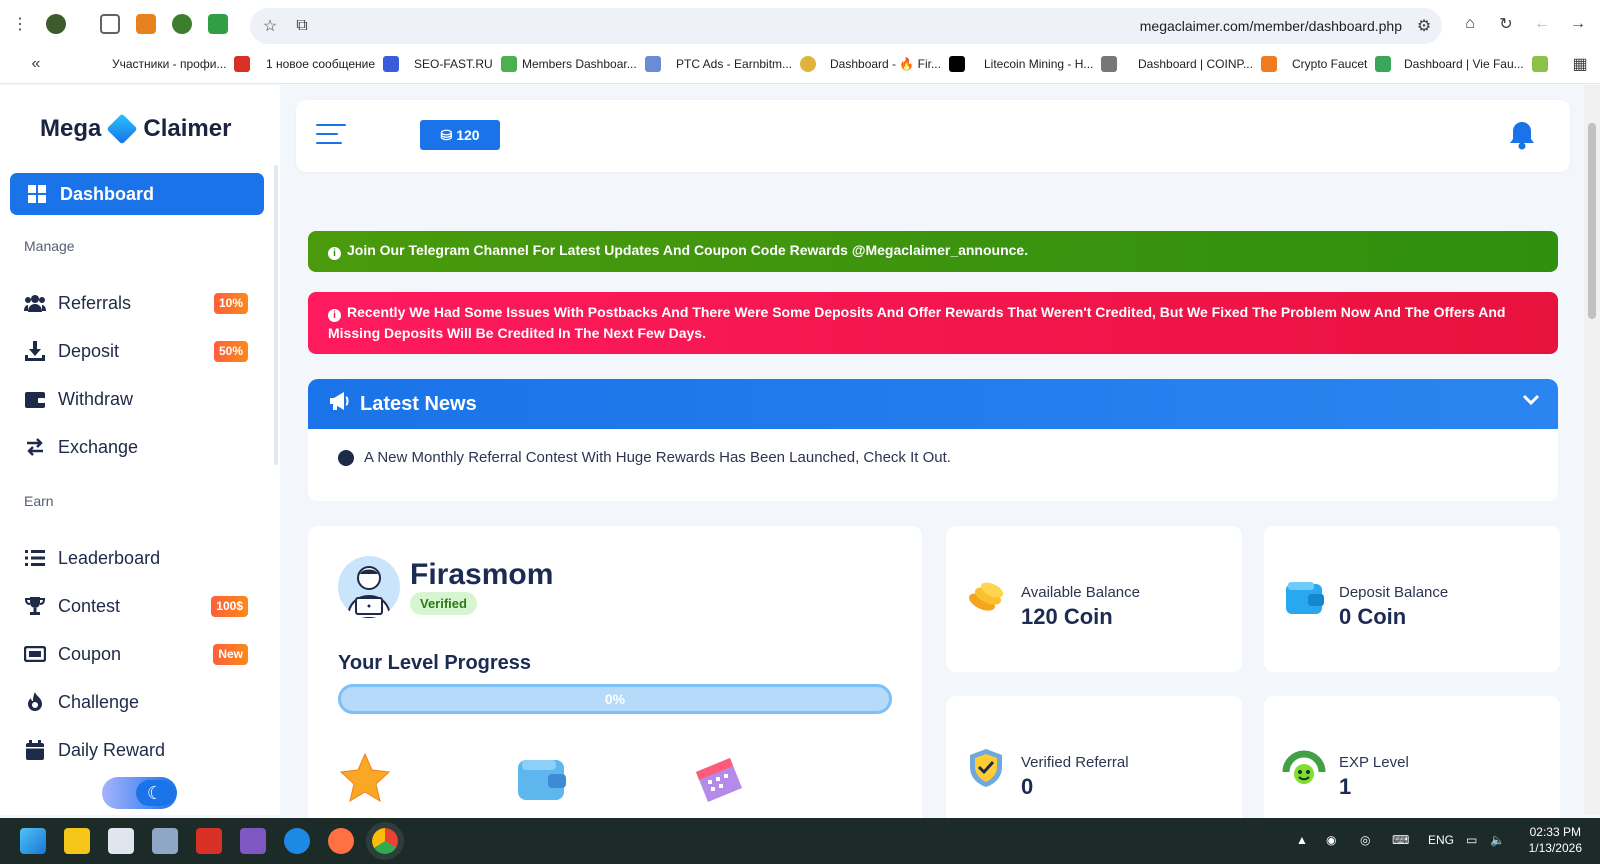 The height and width of the screenshot is (864, 1600). What do you see at coordinates (35, 702) in the screenshot?
I see `fire-icon` at bounding box center [35, 702].